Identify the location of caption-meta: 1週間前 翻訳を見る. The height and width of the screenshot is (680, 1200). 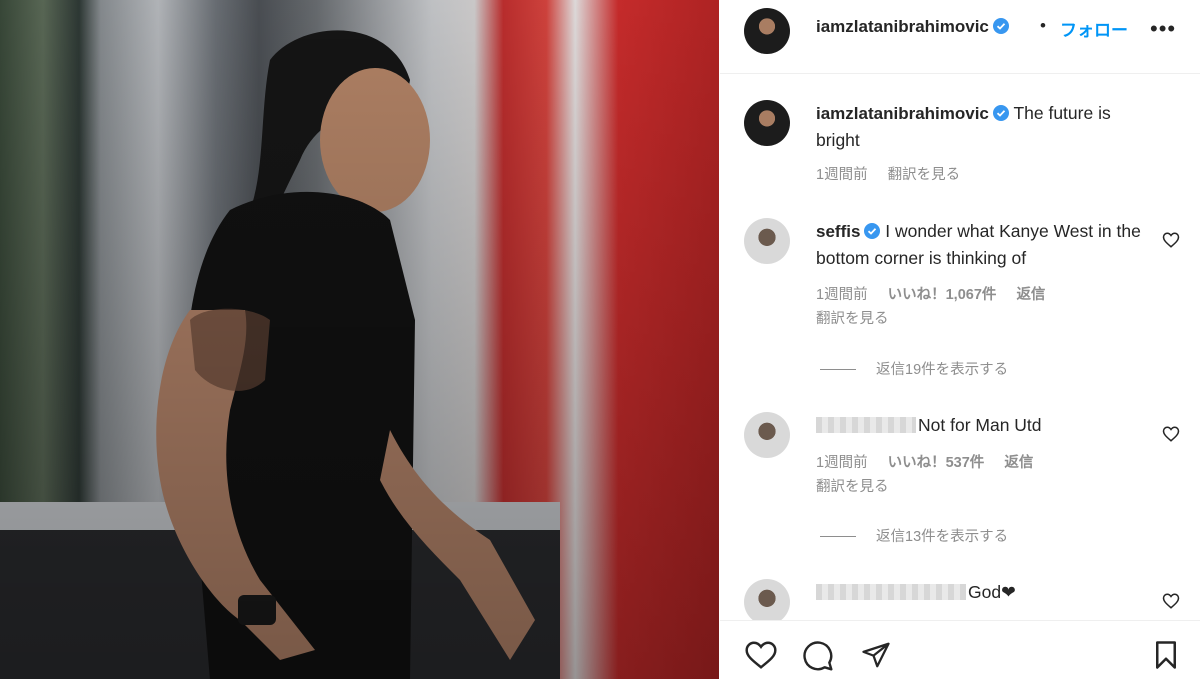
(896, 173).